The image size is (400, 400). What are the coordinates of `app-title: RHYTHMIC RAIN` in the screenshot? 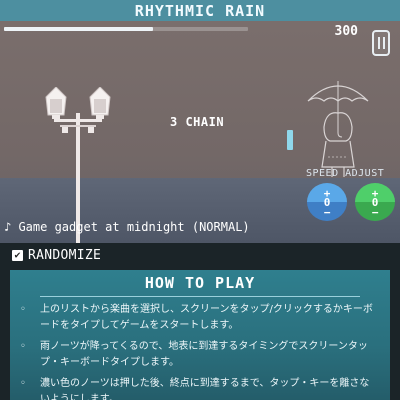 It's located at (200, 10).